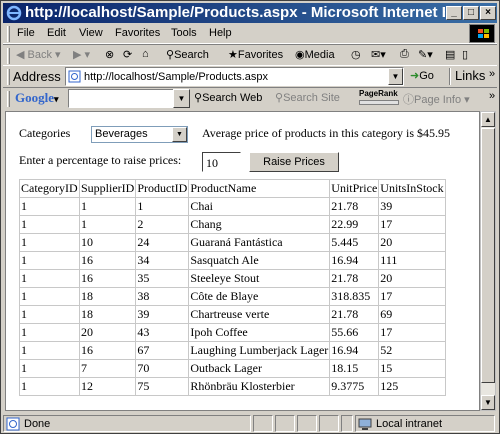 Image resolution: width=500 pixels, height=434 pixels. Describe the element at coordinates (232, 278) in the screenshot. I see `table-row: 1 16 35 Steeleye Stout 21.78 20` at that location.